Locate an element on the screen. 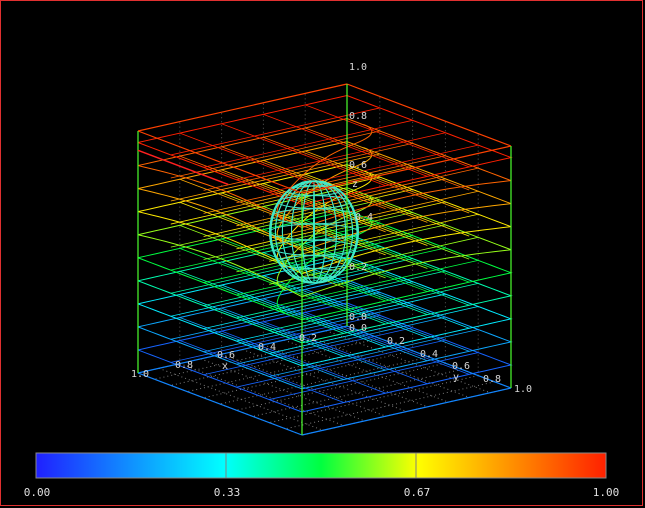  z-max-label: 1.0 is located at coordinates (358, 67).